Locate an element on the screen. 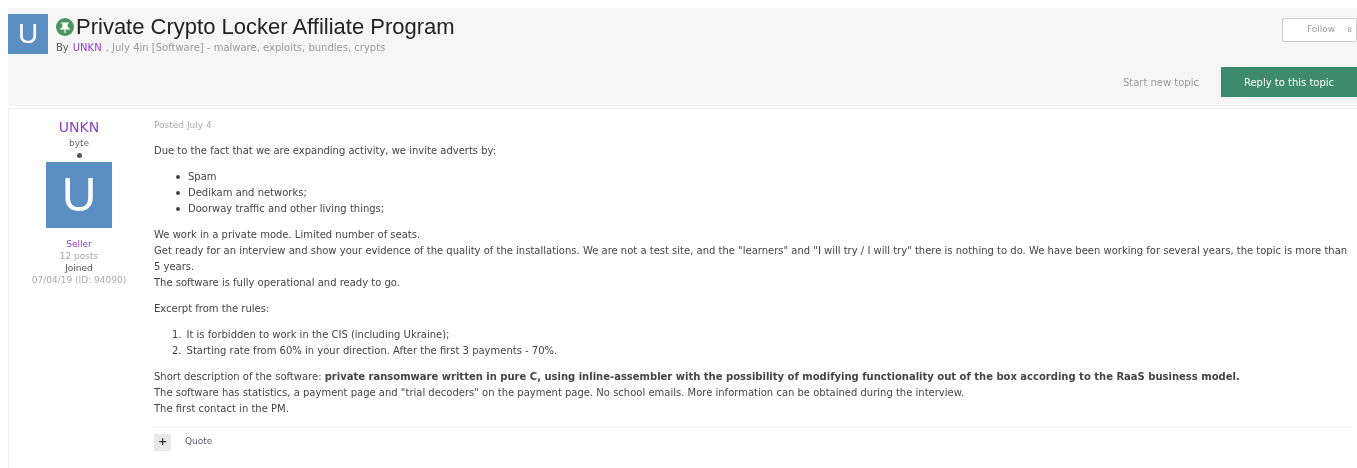  list-item: Starting rate from 60% in your direction. After the first 3 payments - 70%. is located at coordinates (372, 350).